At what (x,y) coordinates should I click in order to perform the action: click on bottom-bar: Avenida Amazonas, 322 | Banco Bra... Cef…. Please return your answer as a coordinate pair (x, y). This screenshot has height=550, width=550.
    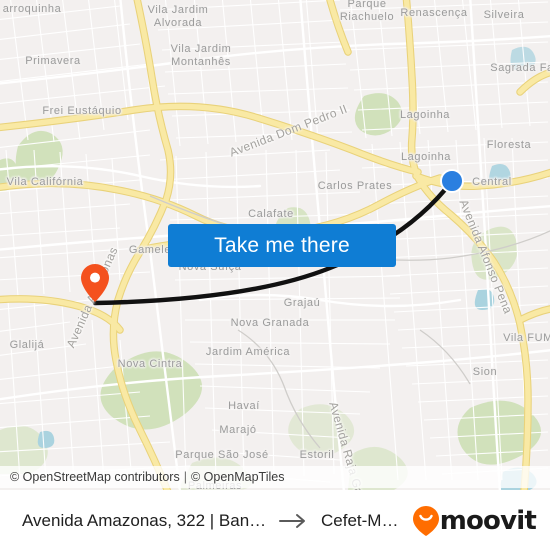
    Looking at the image, I should click on (275, 520).